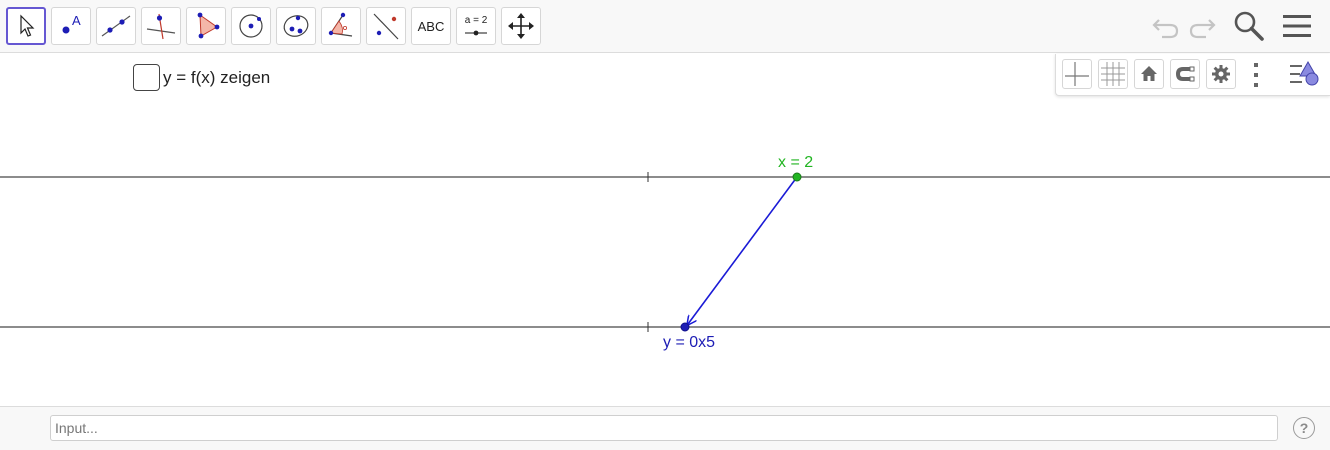  I want to click on y-point-label: y = 0x5, so click(689, 342).